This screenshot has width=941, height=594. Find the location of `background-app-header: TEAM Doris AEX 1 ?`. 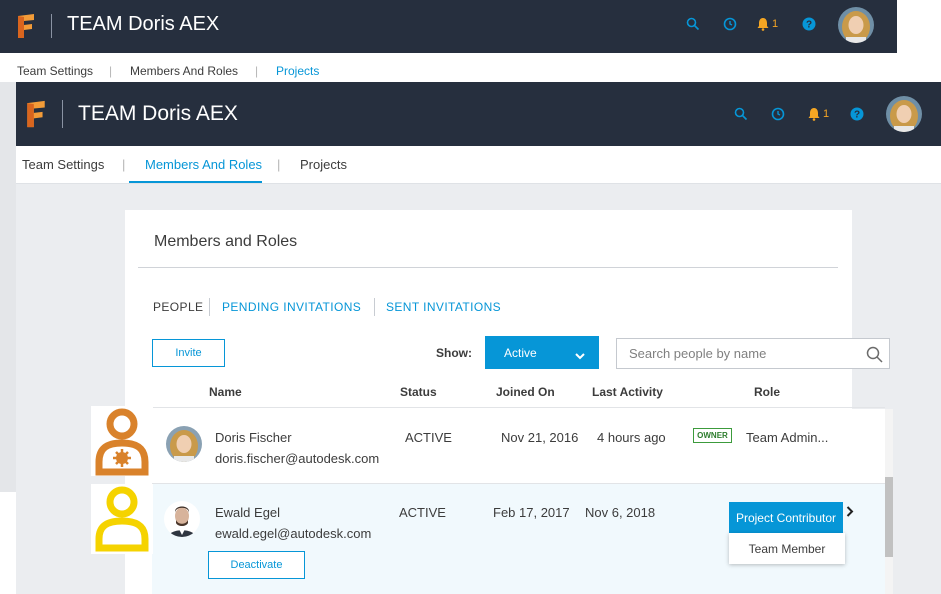

background-app-header: TEAM Doris AEX 1 ? is located at coordinates (448, 26).